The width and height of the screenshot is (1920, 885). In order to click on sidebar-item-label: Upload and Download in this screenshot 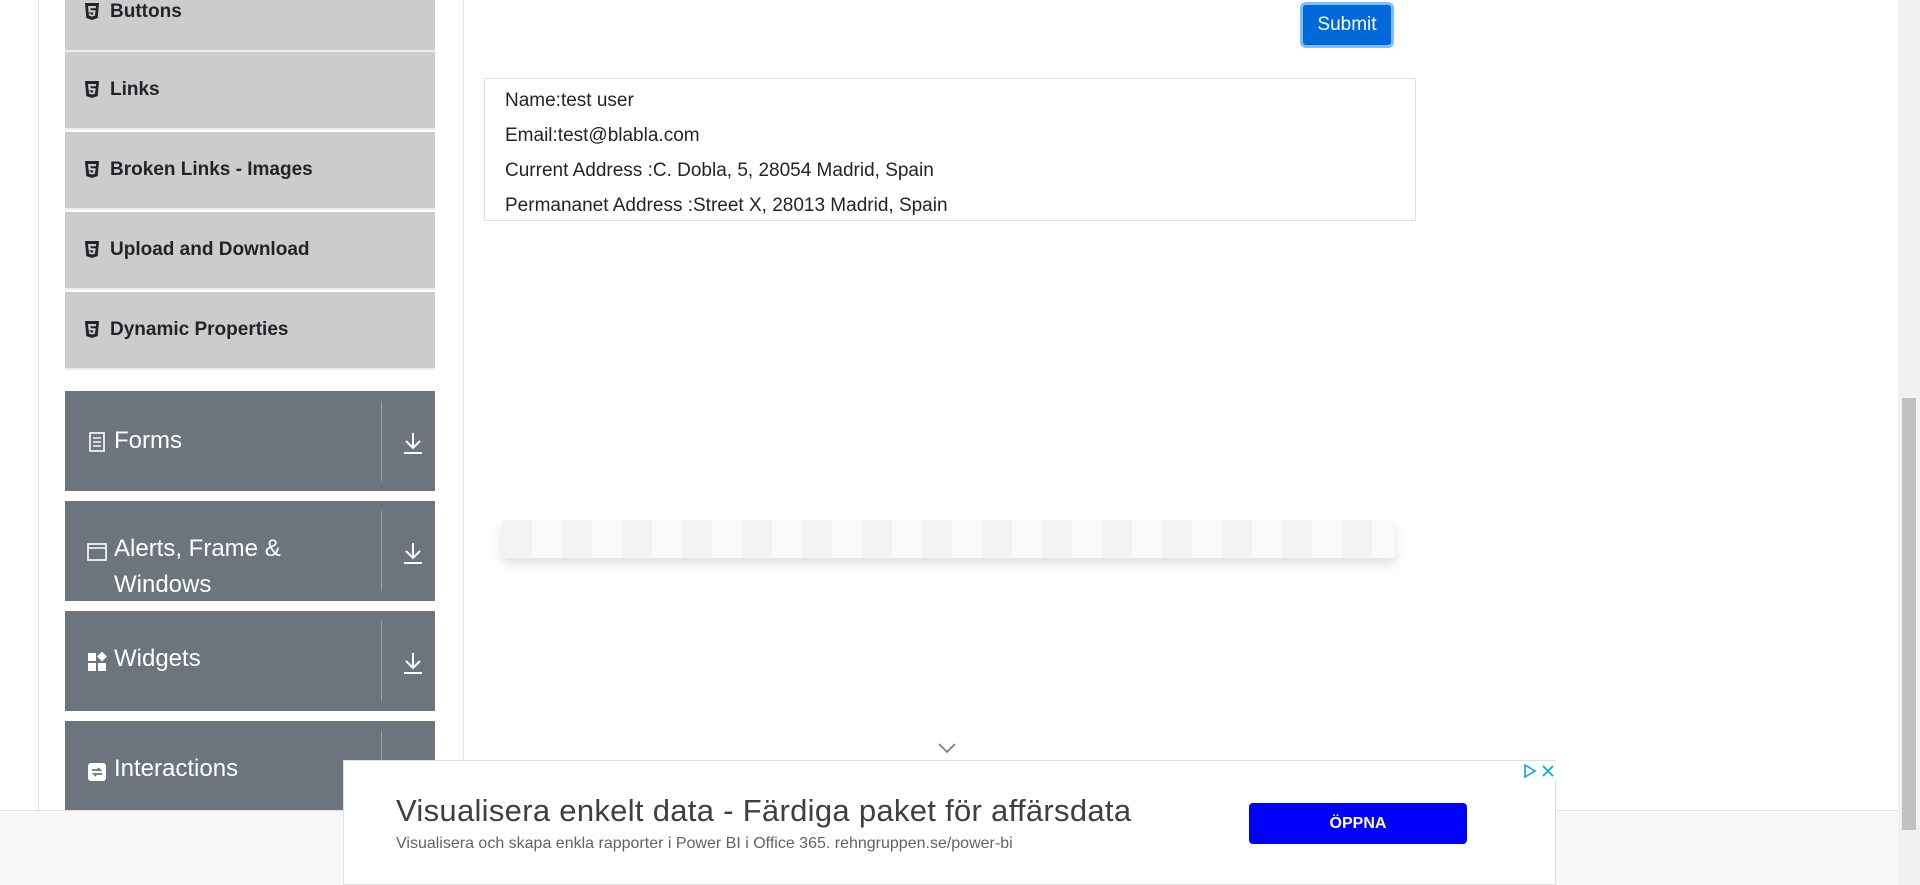, I will do `click(210, 249)`.